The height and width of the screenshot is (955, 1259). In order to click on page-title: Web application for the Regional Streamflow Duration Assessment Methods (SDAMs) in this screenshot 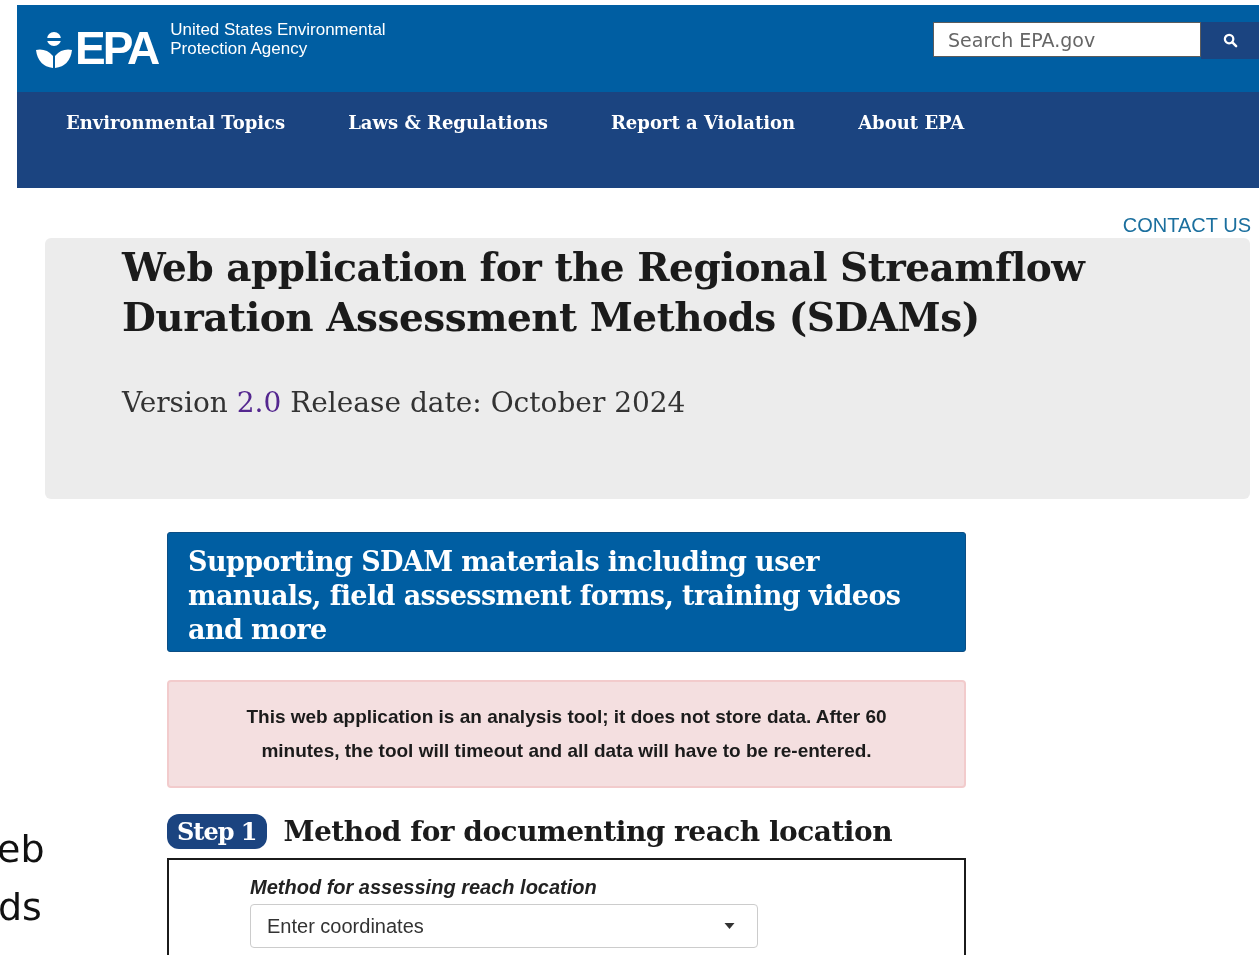, I will do `click(604, 292)`.